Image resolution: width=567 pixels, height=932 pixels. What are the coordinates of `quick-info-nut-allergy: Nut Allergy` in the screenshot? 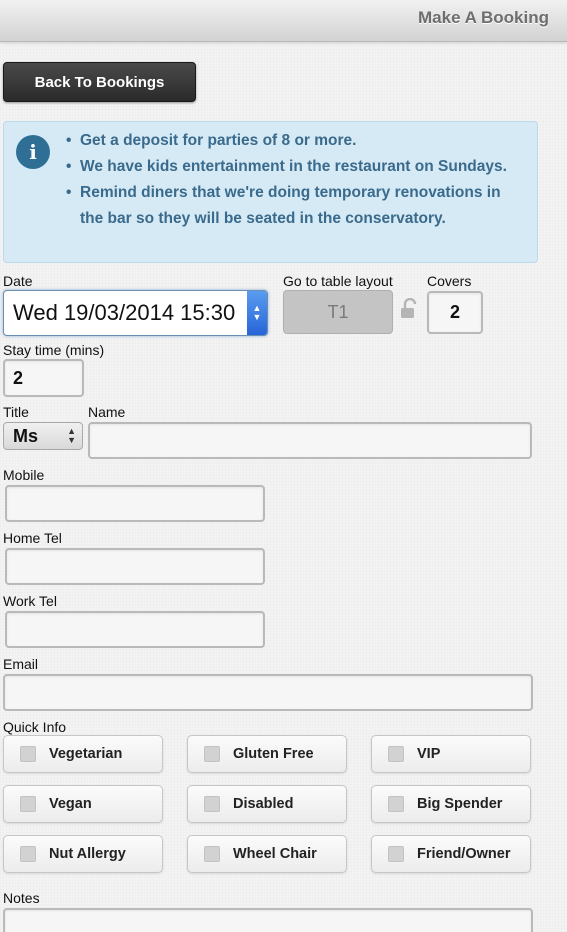 It's located at (83, 854).